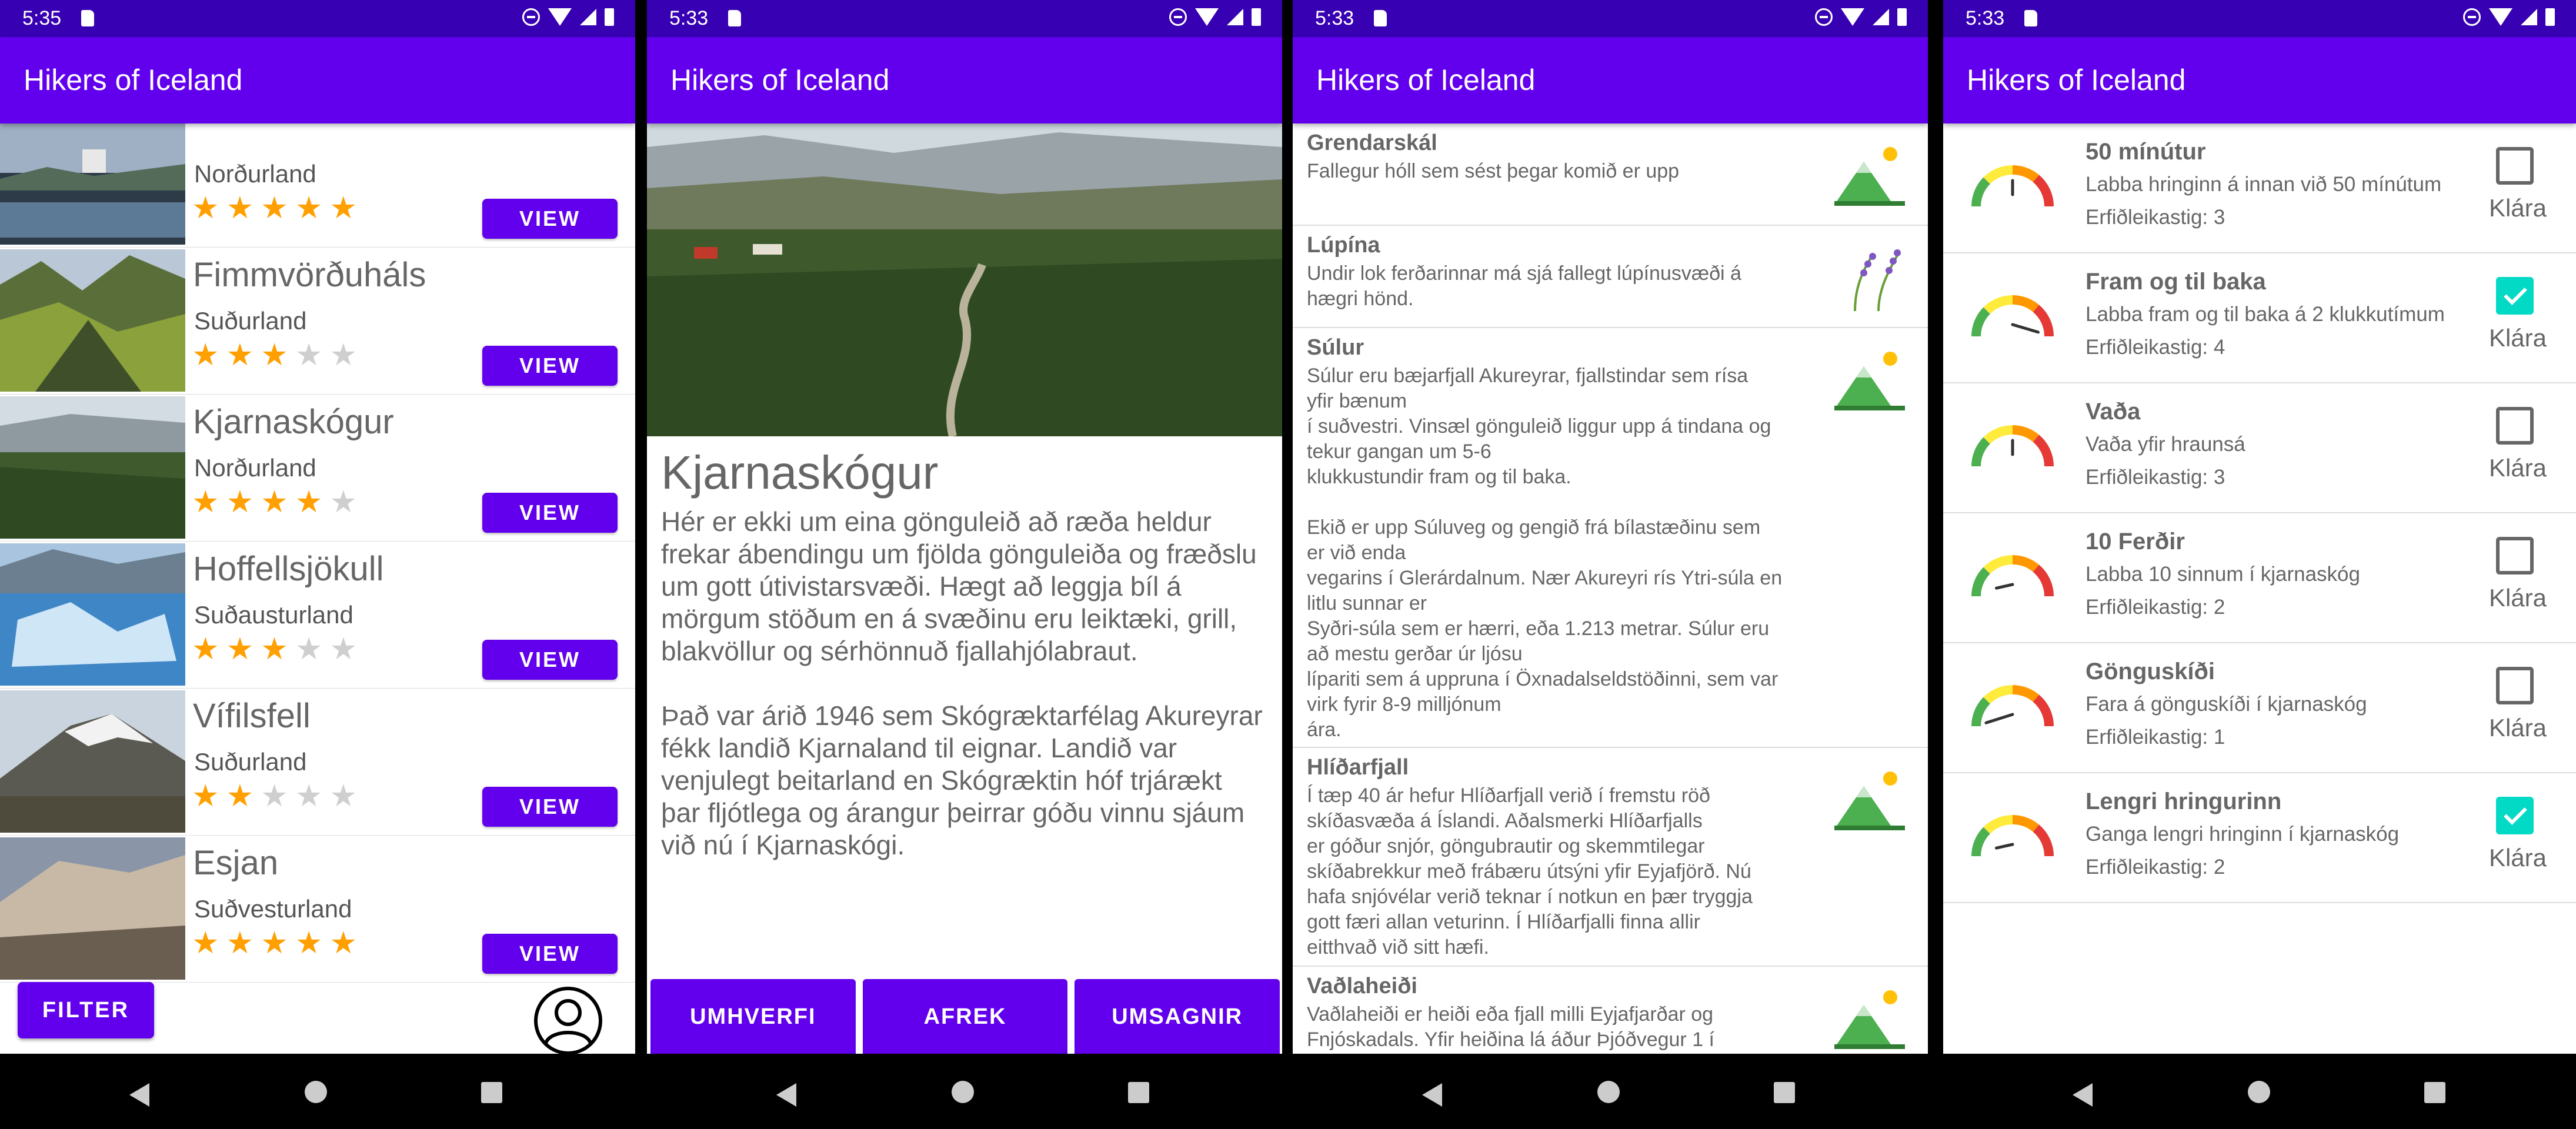 The image size is (2576, 1129). I want to click on tab-umsagnir: UMSAGNIR, so click(1177, 1016).